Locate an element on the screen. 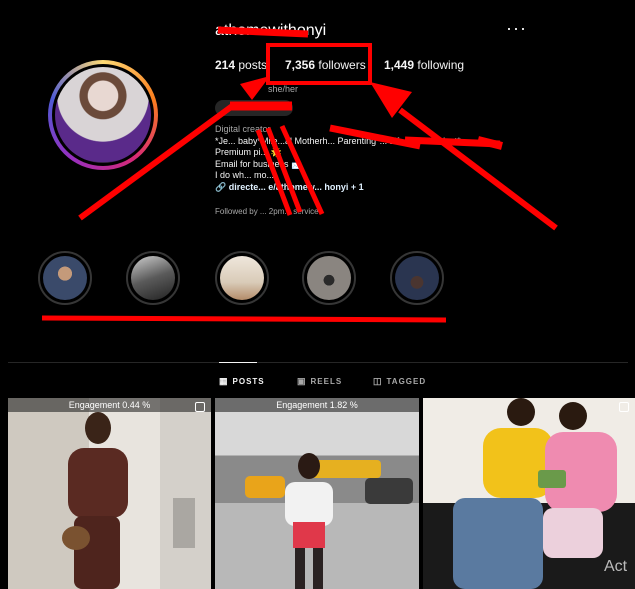  underline-mark is located at coordinates (244, 319).